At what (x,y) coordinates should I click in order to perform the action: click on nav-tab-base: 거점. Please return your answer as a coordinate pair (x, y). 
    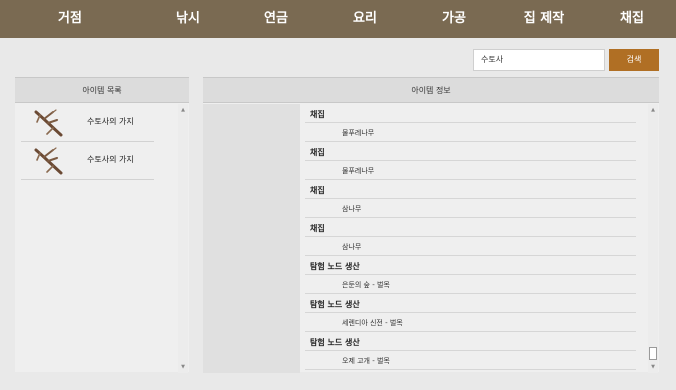
    Looking at the image, I should click on (70, 19).